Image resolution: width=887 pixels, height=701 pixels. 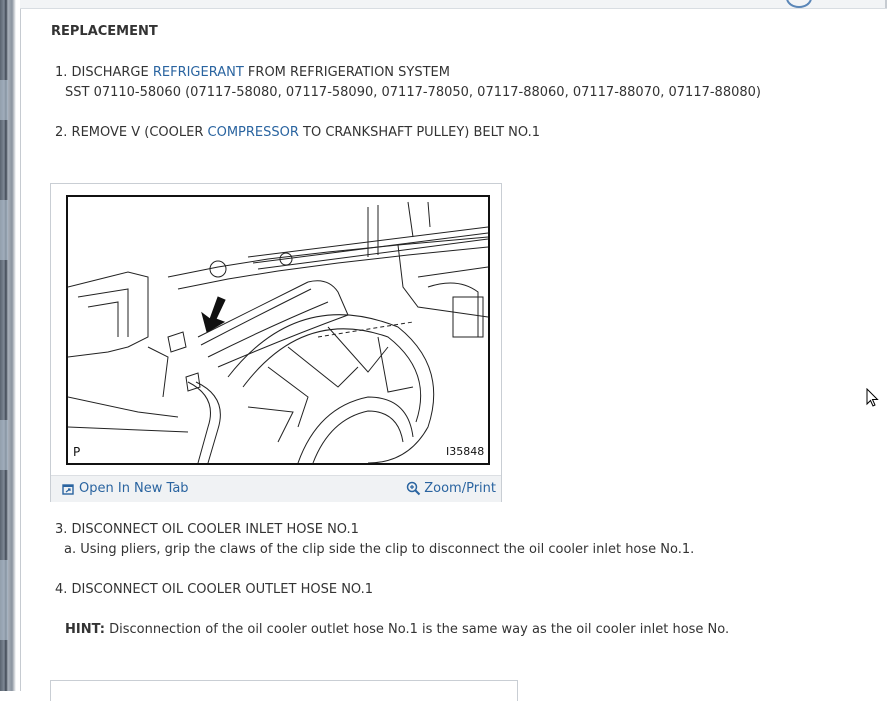 I want to click on content-border, so click(x=20, y=345).